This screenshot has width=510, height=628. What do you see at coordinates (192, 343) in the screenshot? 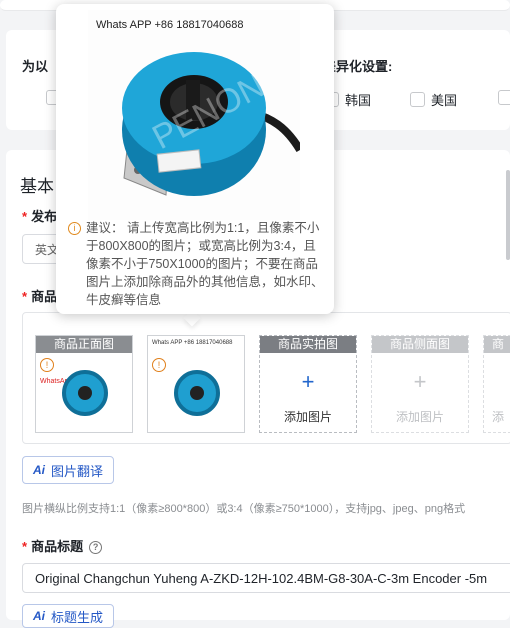
I see `thumbnail-caption: Whats APP +86 18817040688` at bounding box center [192, 343].